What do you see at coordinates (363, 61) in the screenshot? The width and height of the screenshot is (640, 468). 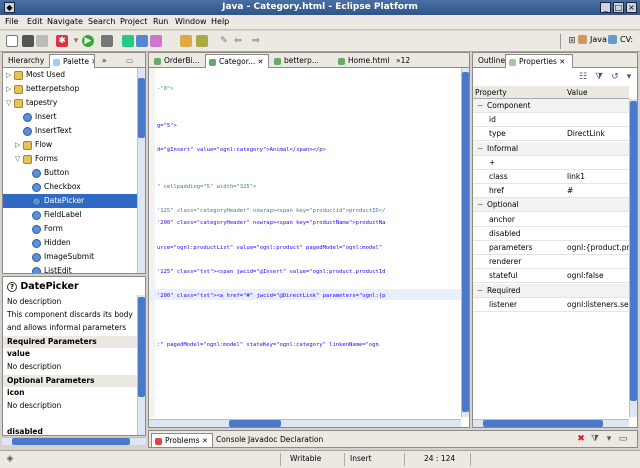 I see `editor-tab: Home.html` at bounding box center [363, 61].